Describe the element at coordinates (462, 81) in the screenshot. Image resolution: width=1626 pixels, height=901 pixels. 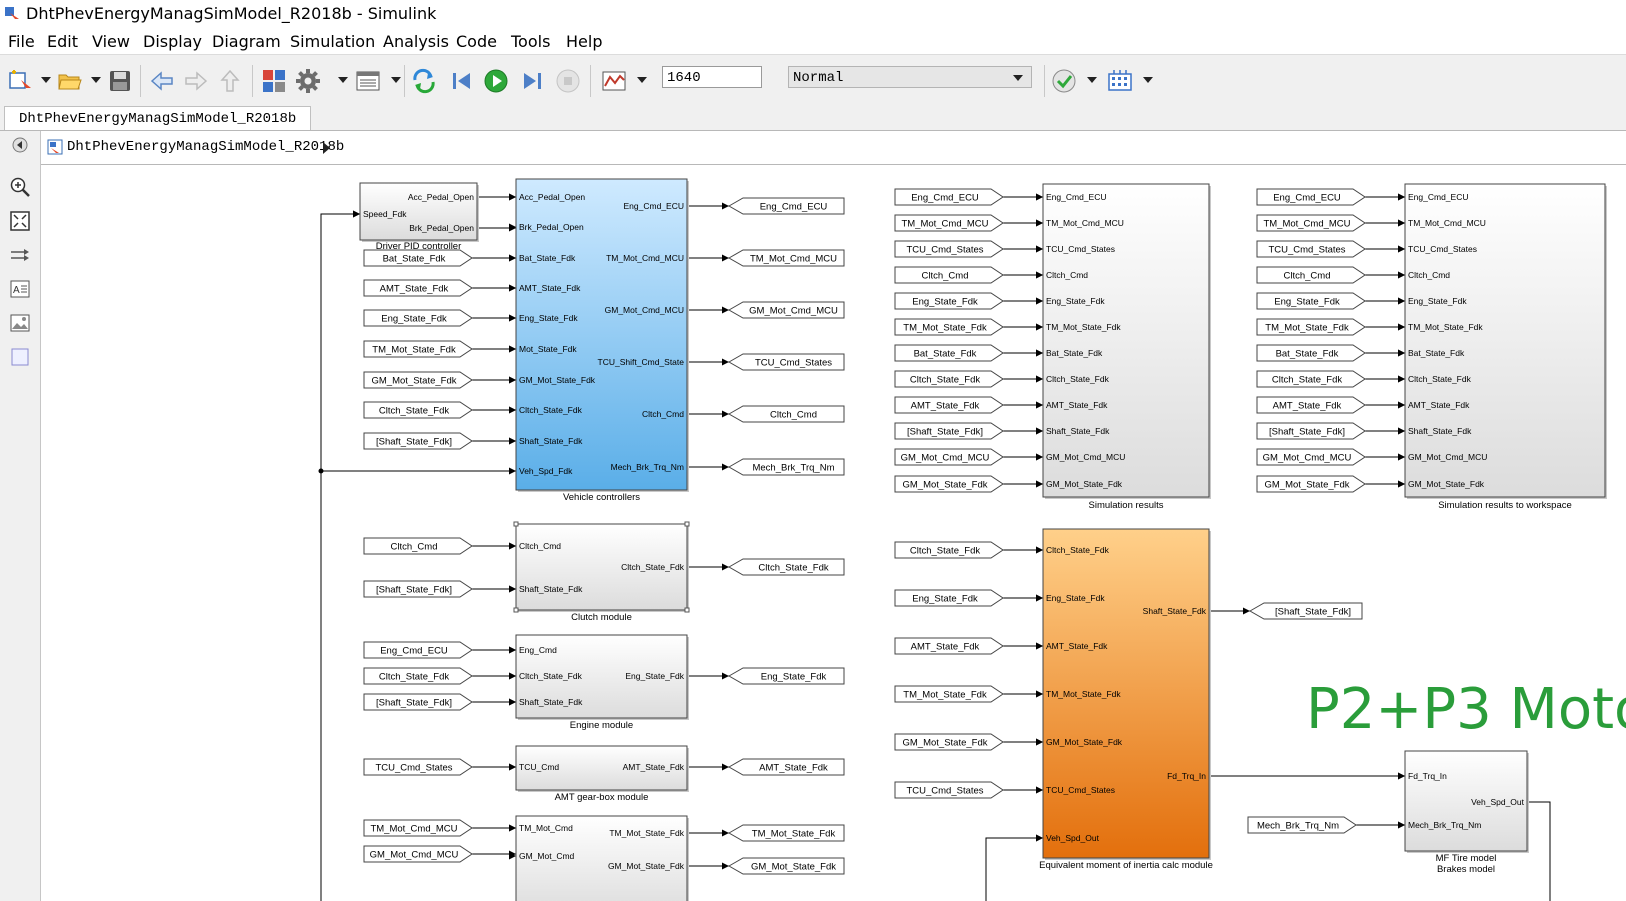
I see `step-back-button` at that location.